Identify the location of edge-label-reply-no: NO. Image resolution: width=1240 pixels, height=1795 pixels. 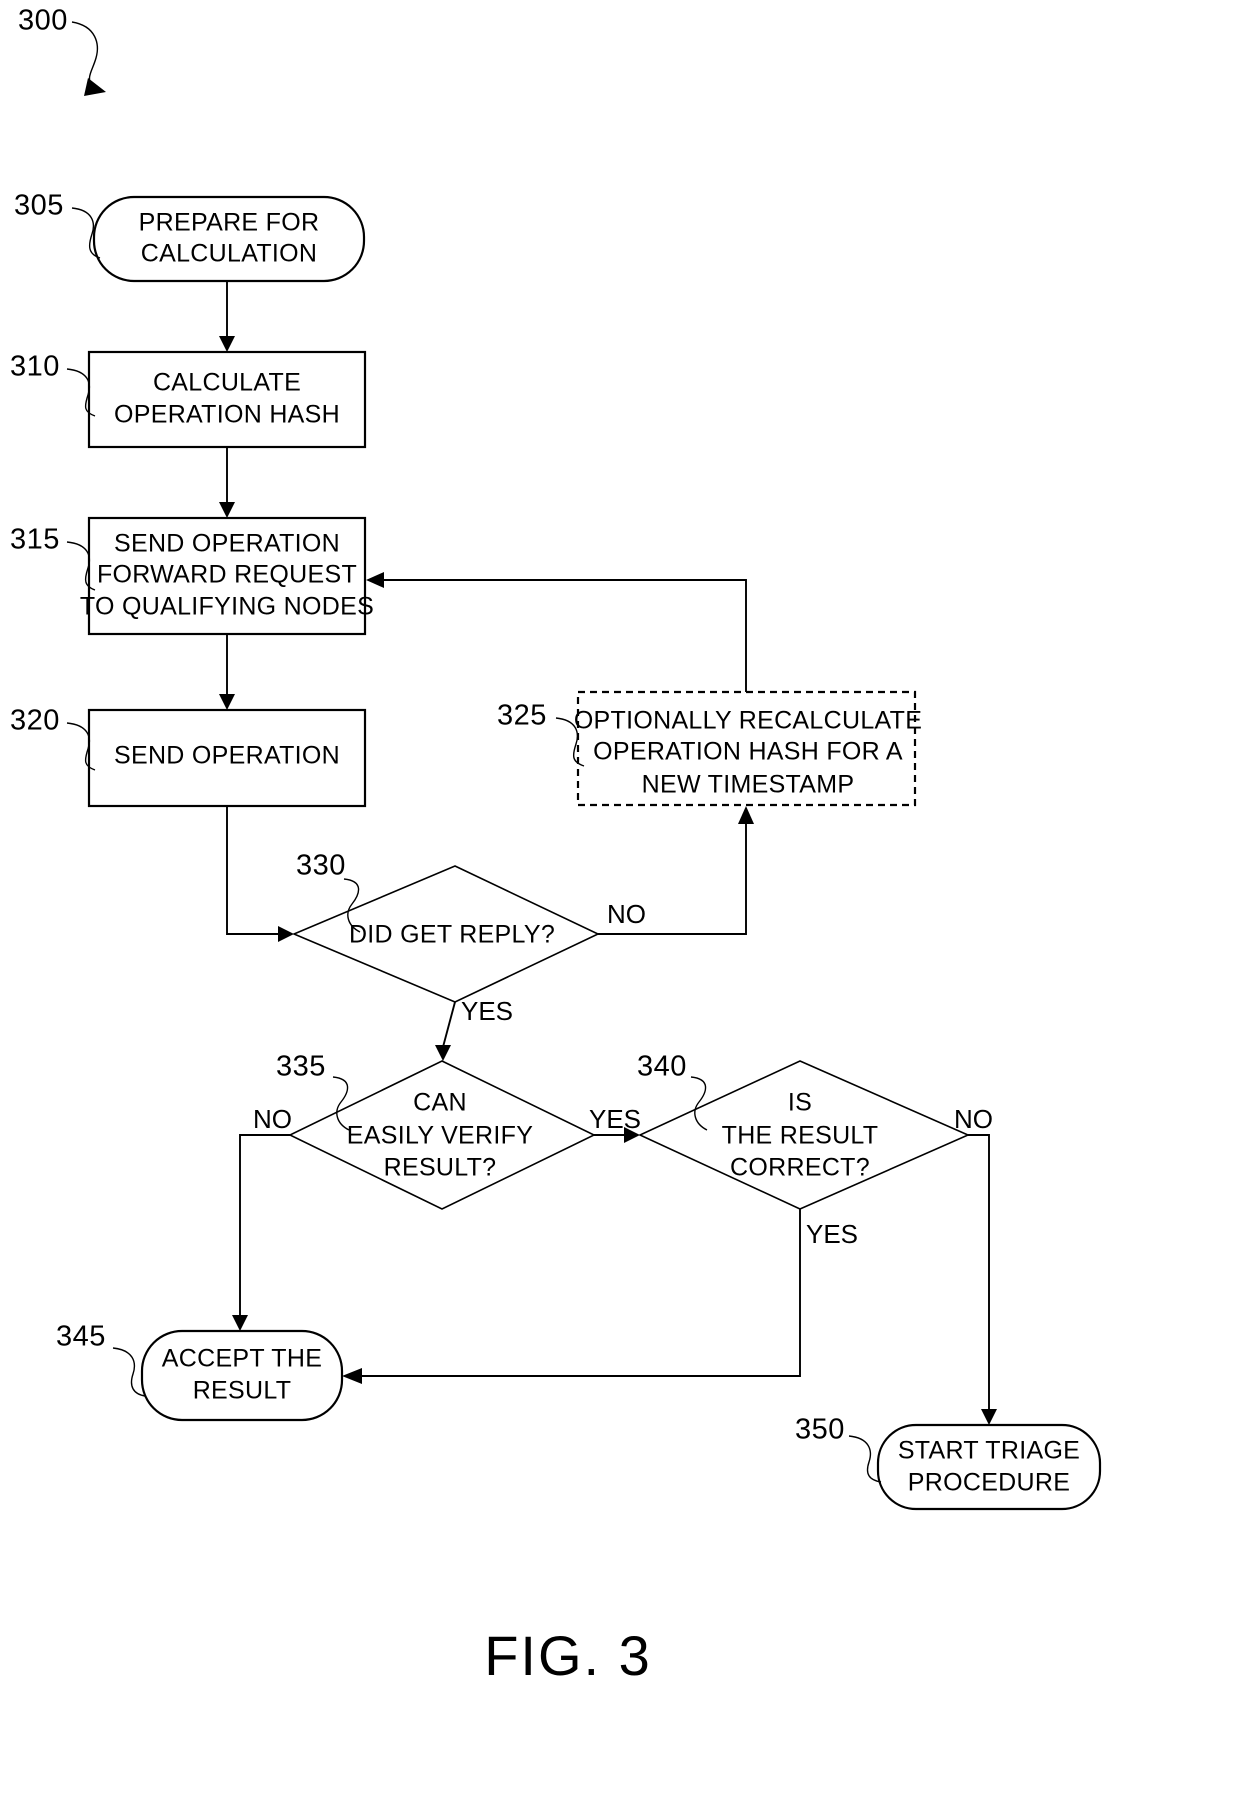
(626, 914).